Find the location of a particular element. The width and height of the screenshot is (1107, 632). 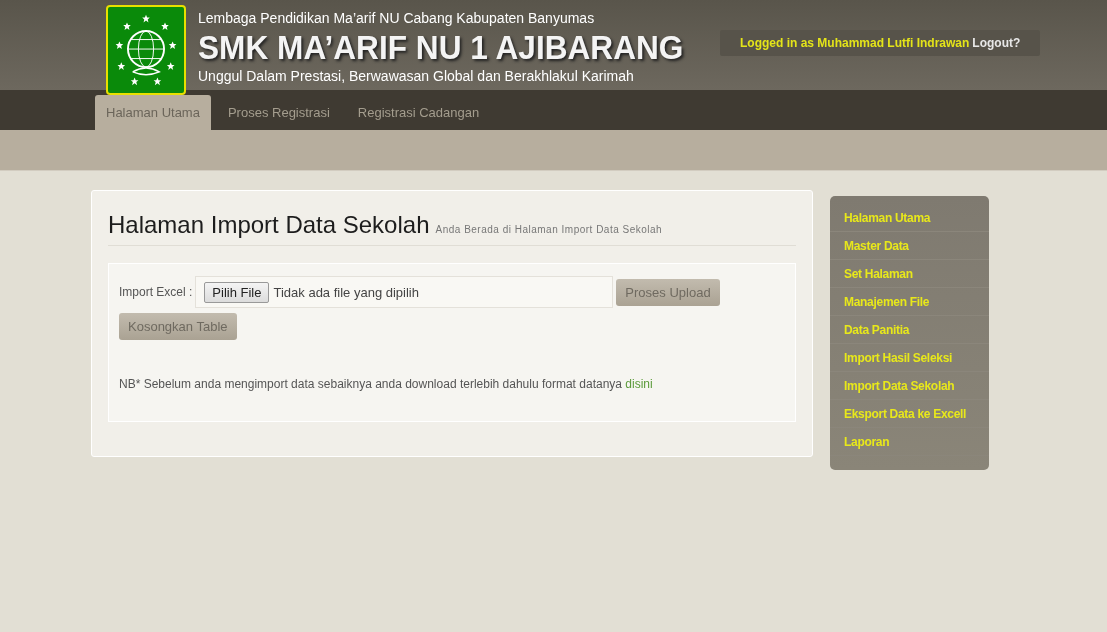

organization-name: Lembaga Pendidikan Ma’arif NU Cabang Kabupaten Banyumas is located at coordinates (397, 18).